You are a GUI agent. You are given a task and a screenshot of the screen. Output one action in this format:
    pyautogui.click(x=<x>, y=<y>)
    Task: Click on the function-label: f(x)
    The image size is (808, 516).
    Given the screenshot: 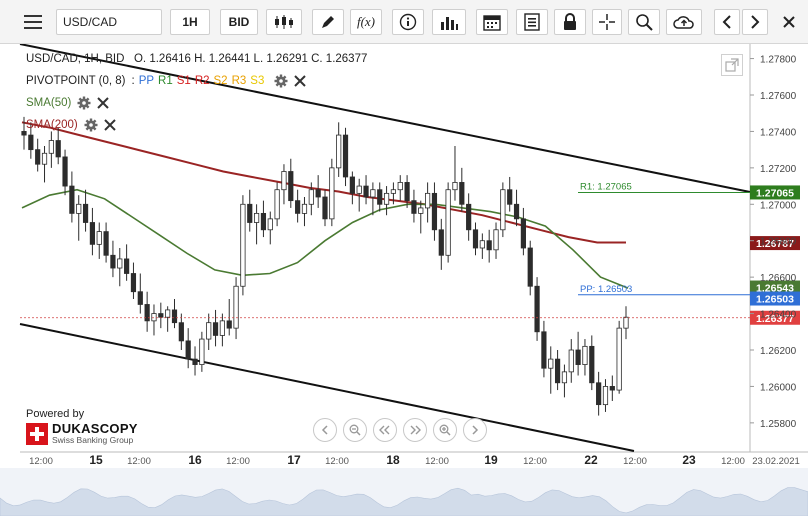 What is the action you would take?
    pyautogui.click(x=366, y=21)
    